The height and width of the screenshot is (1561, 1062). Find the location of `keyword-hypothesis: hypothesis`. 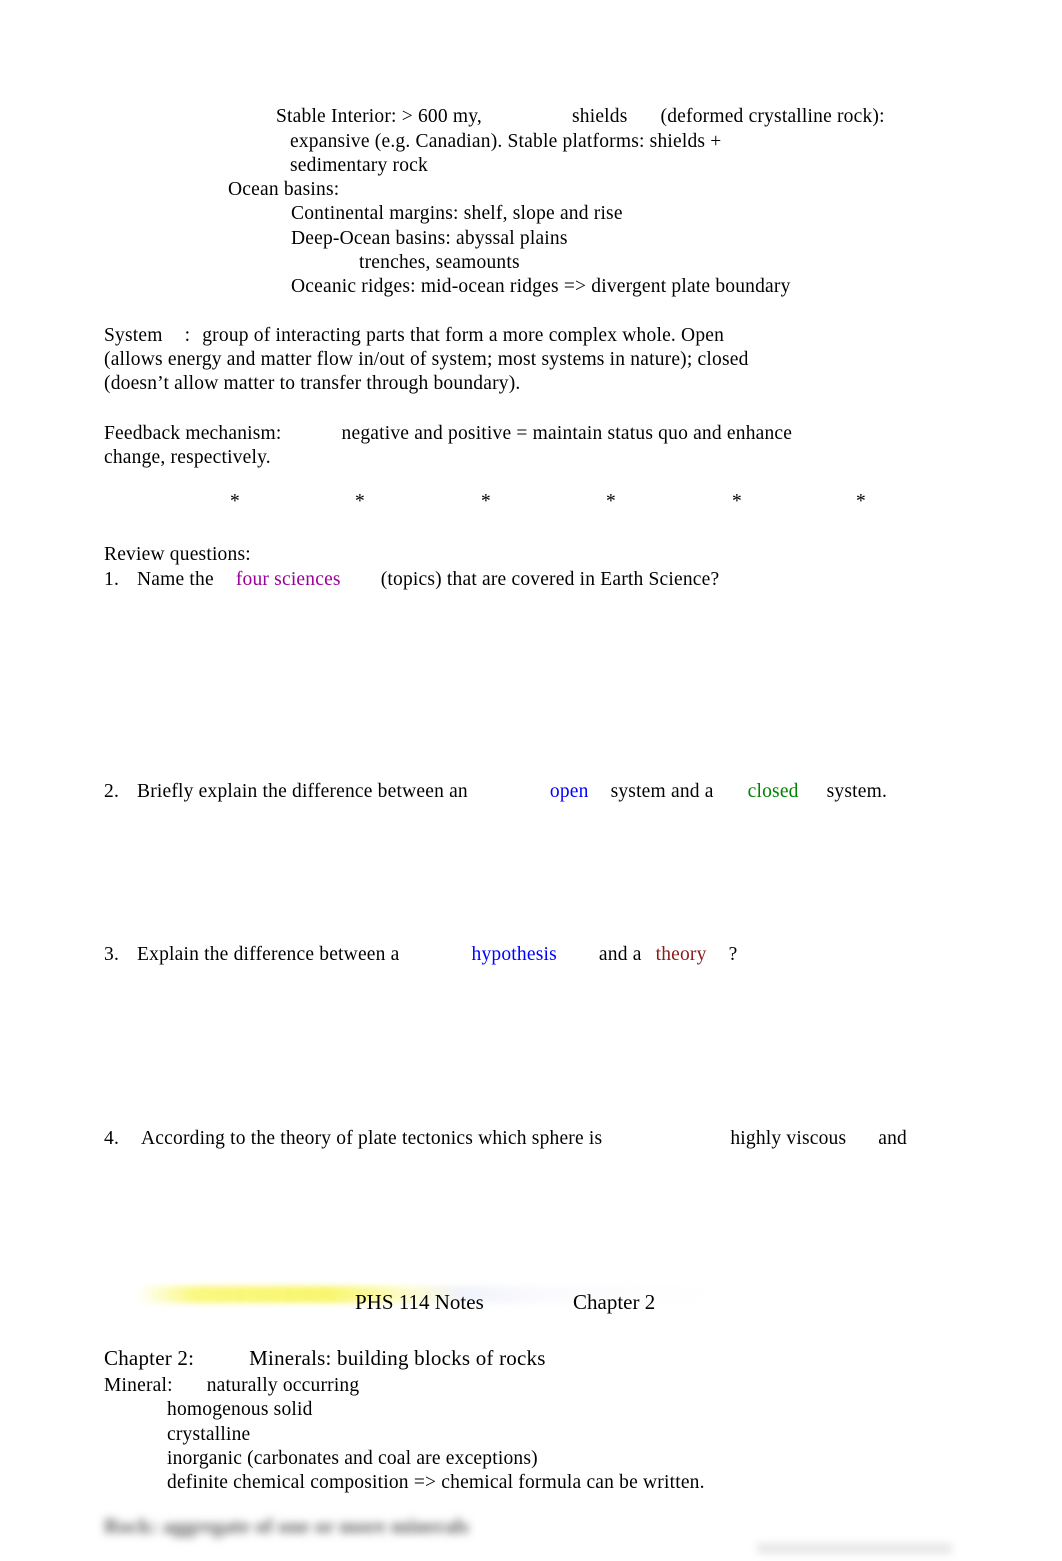

keyword-hypothesis: hypothesis is located at coordinates (514, 954).